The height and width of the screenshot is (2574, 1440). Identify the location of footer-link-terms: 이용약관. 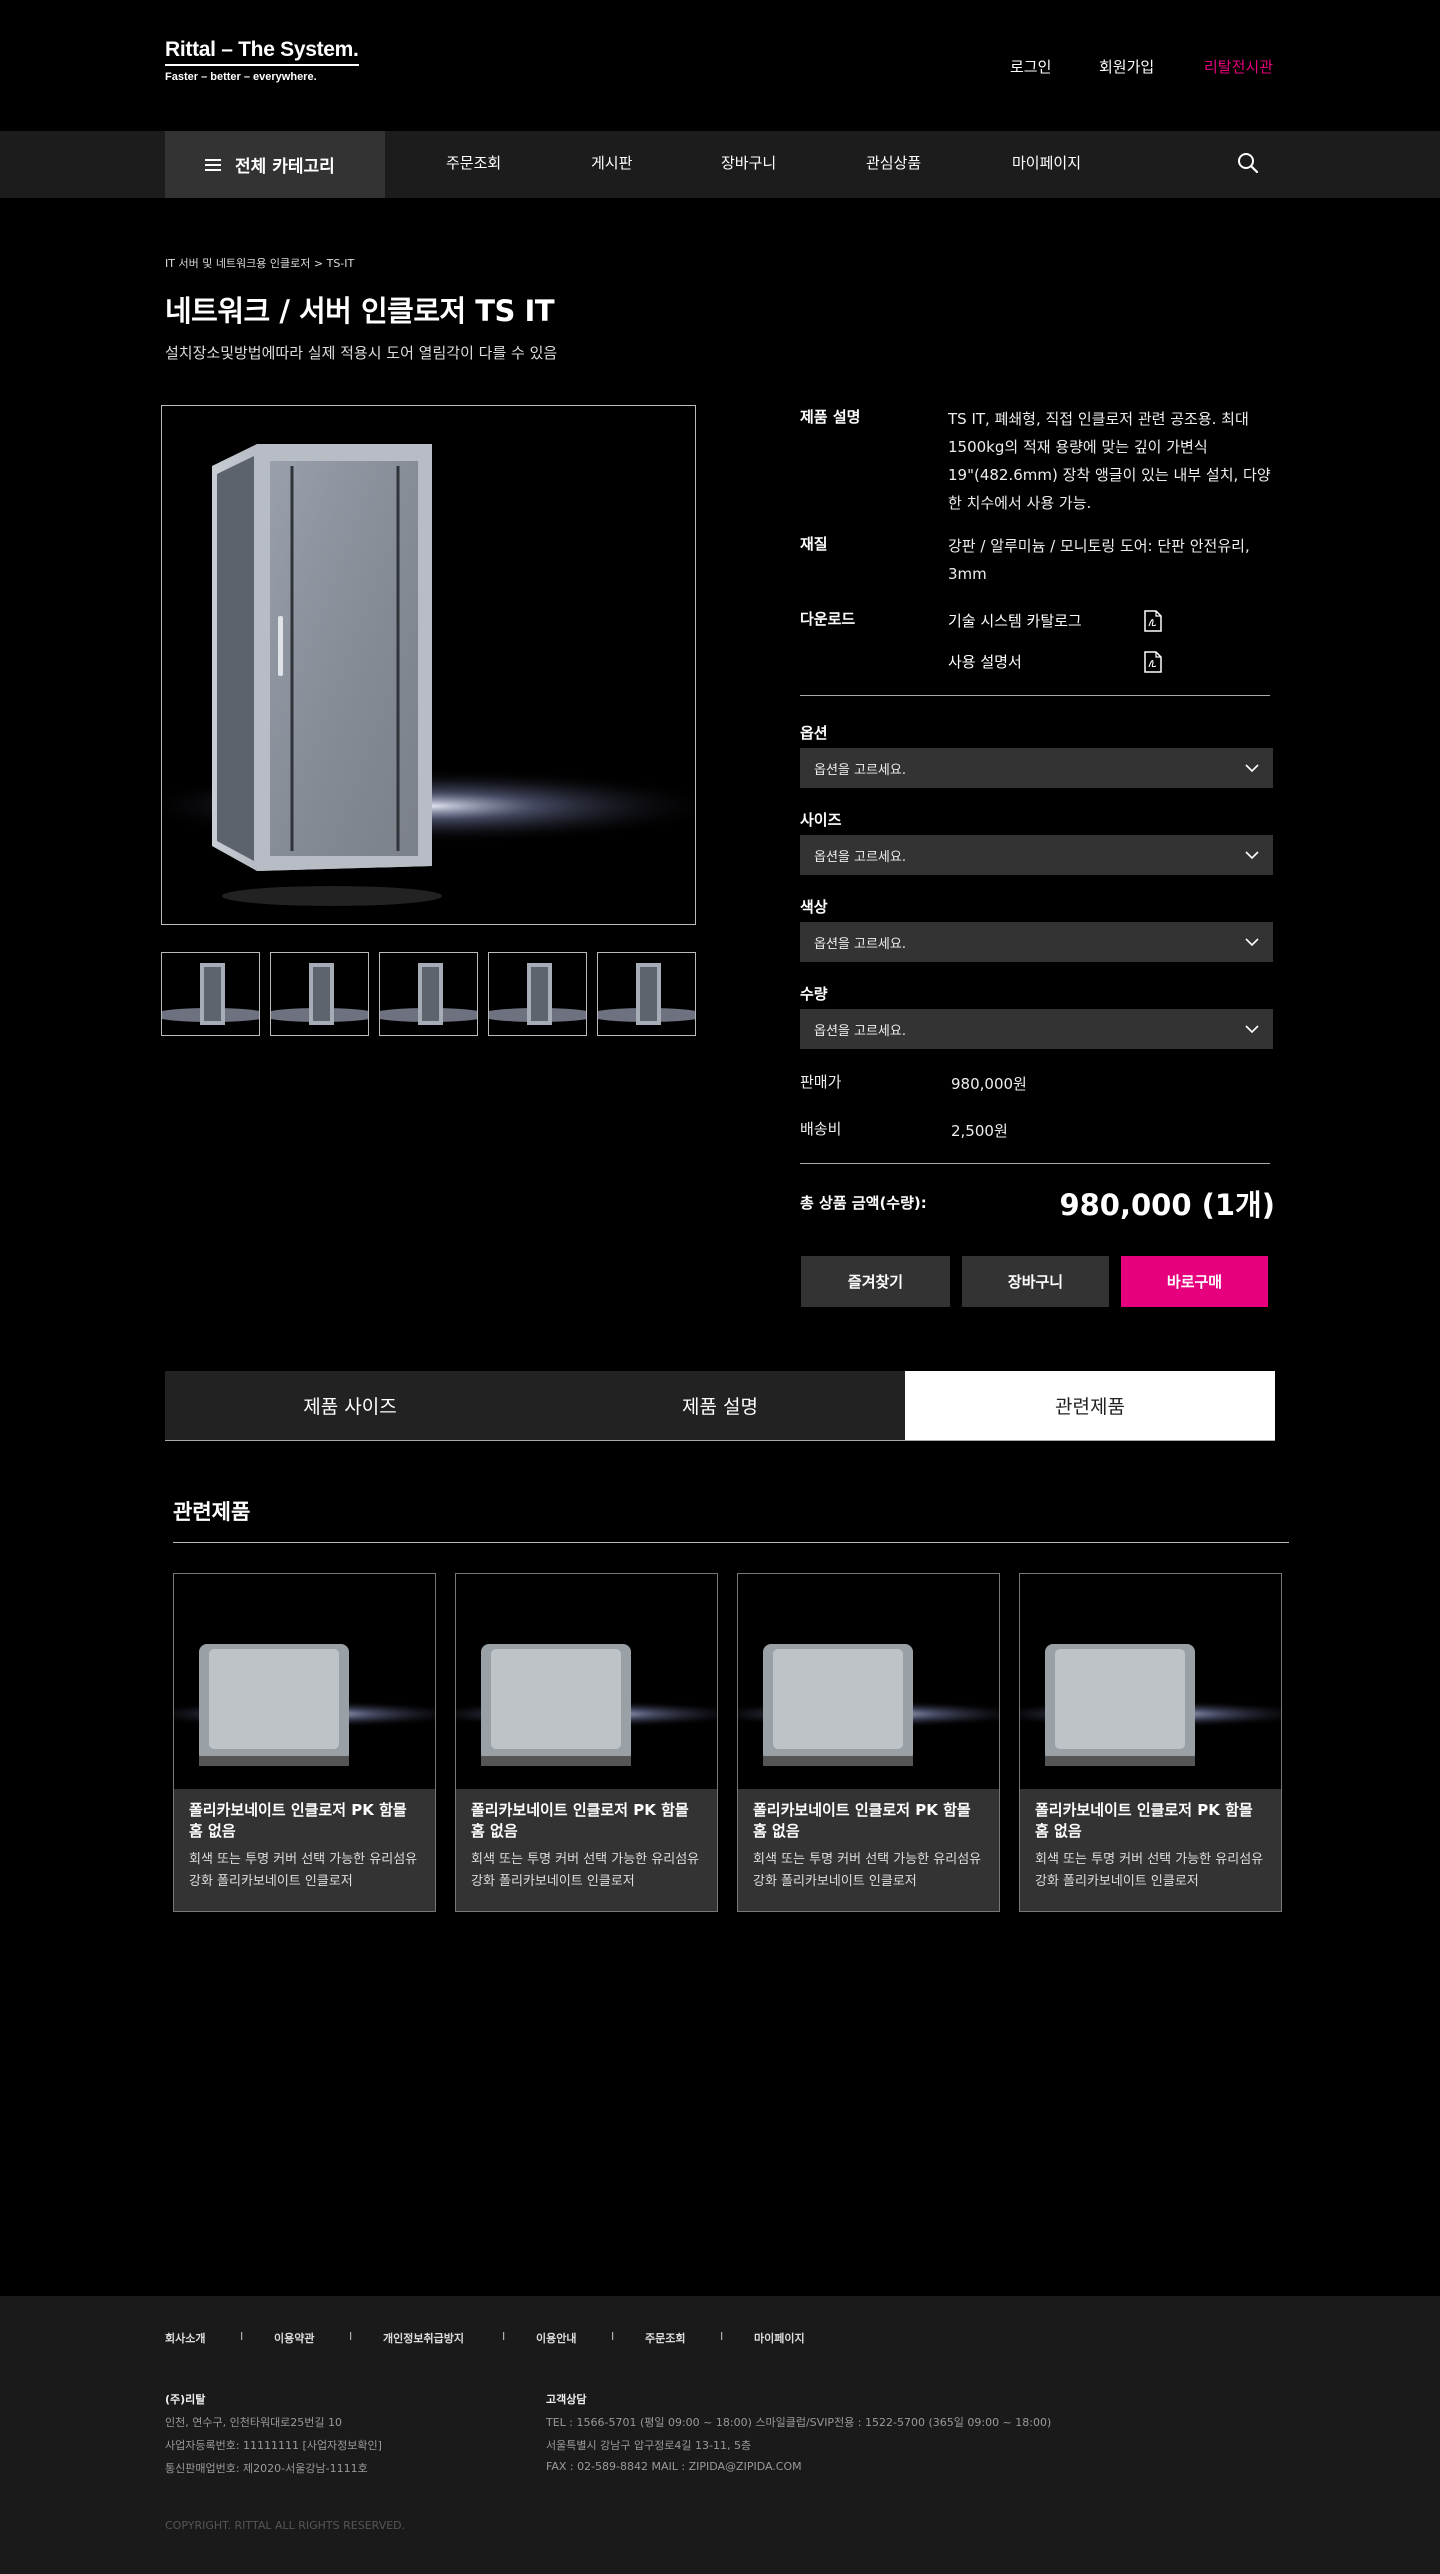
(294, 2338).